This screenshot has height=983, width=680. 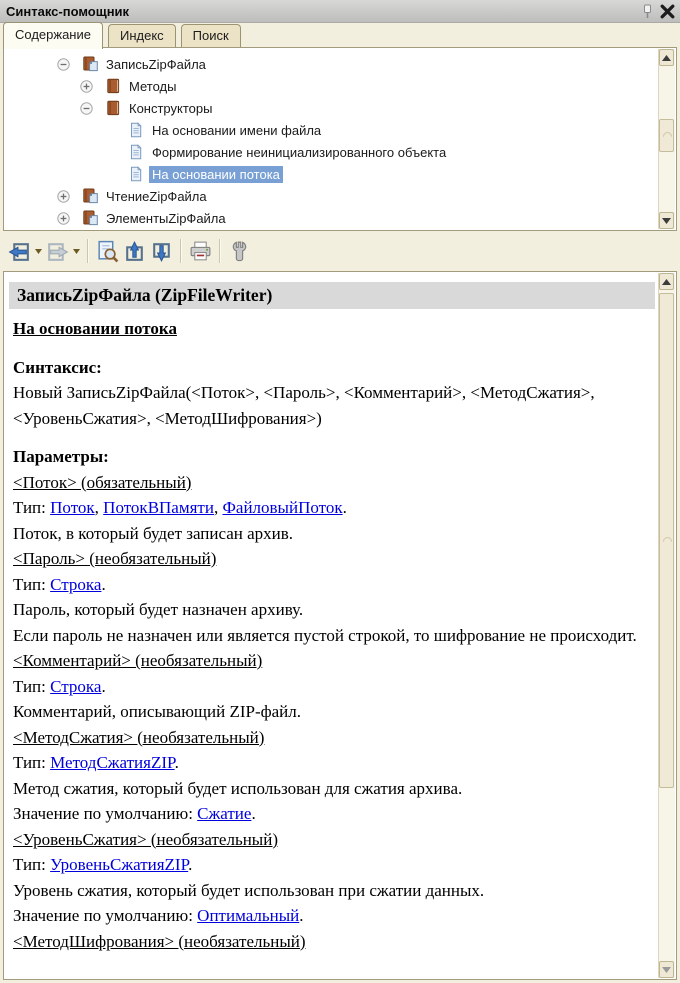 I want to click on tree-item: На основании потока, so click(x=331, y=174).